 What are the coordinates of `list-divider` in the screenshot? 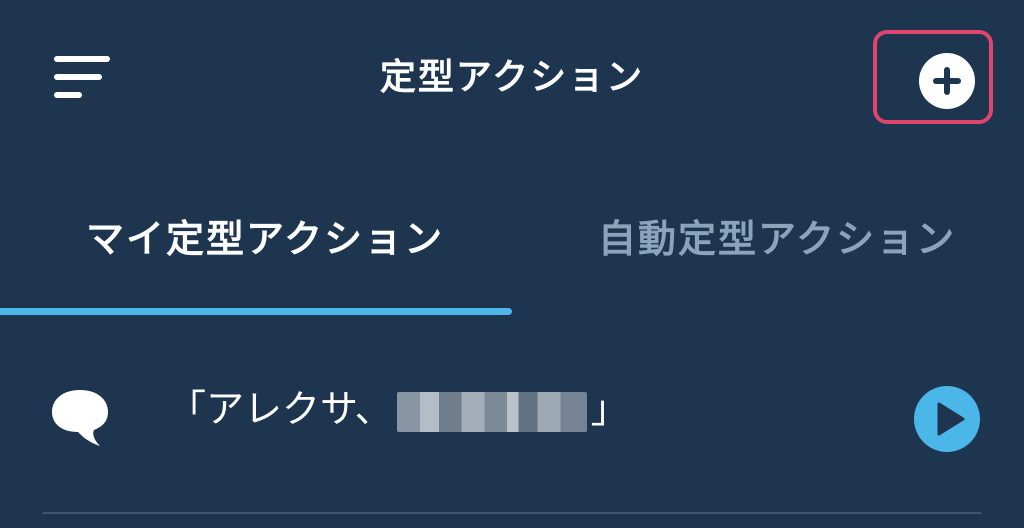 It's located at (512, 513).